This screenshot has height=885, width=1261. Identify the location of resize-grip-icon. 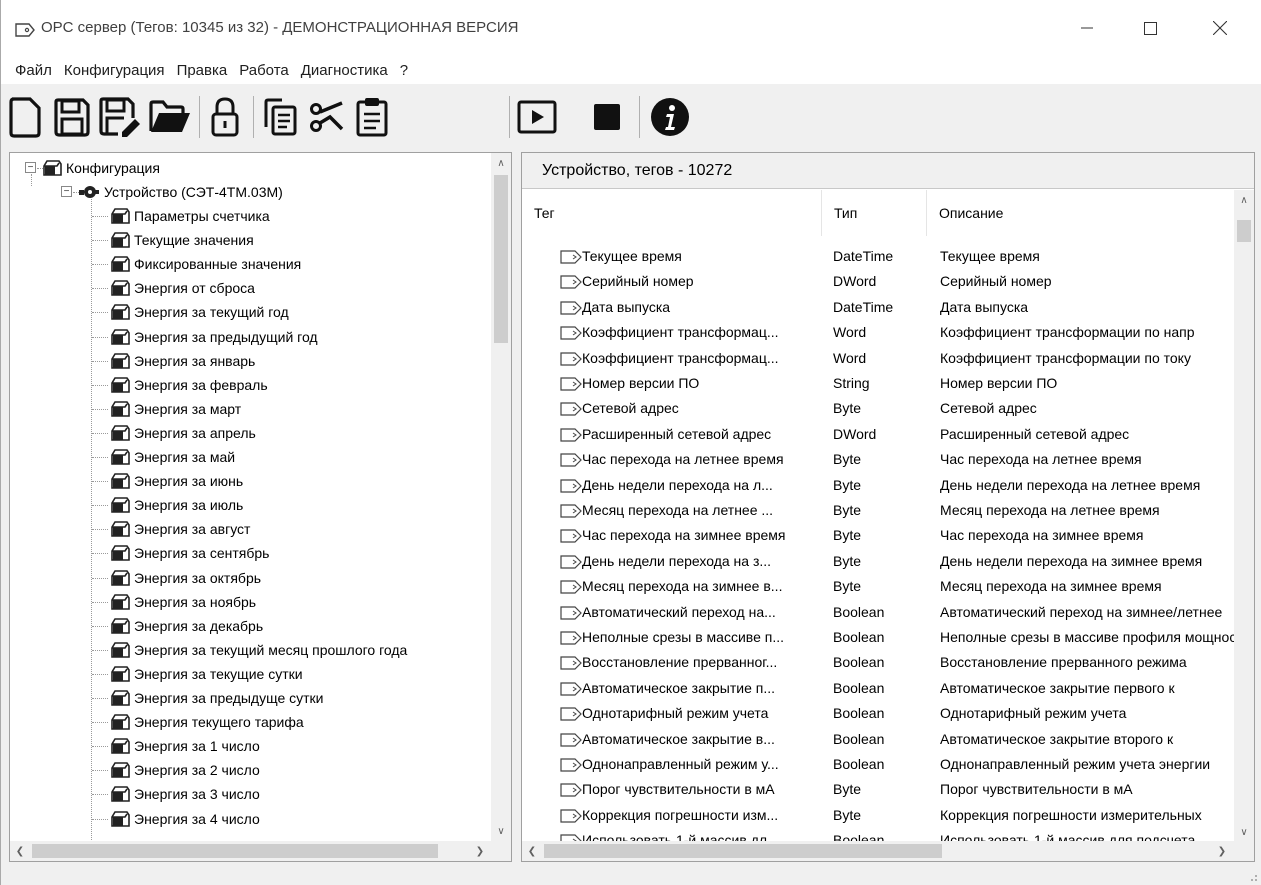
(1252, 876).